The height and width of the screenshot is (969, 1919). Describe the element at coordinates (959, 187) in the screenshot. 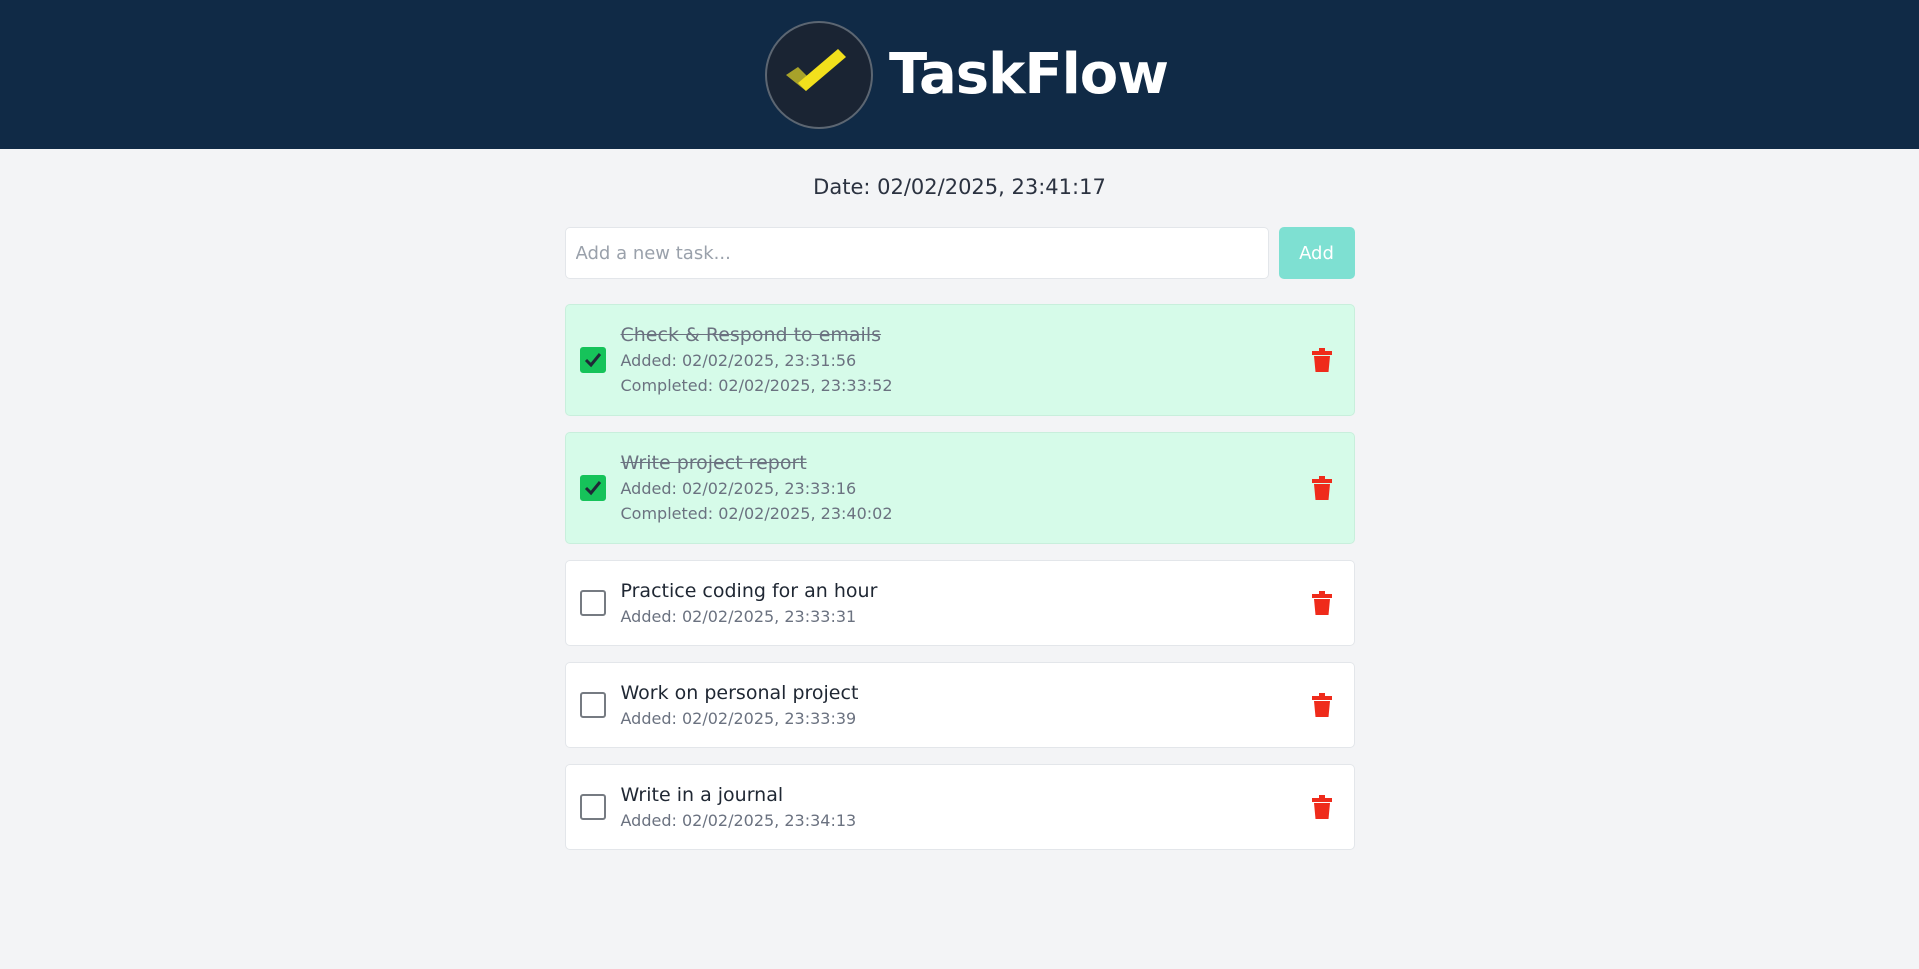

I see `current-date: Date: 02/02/2025, 23:41:17` at that location.